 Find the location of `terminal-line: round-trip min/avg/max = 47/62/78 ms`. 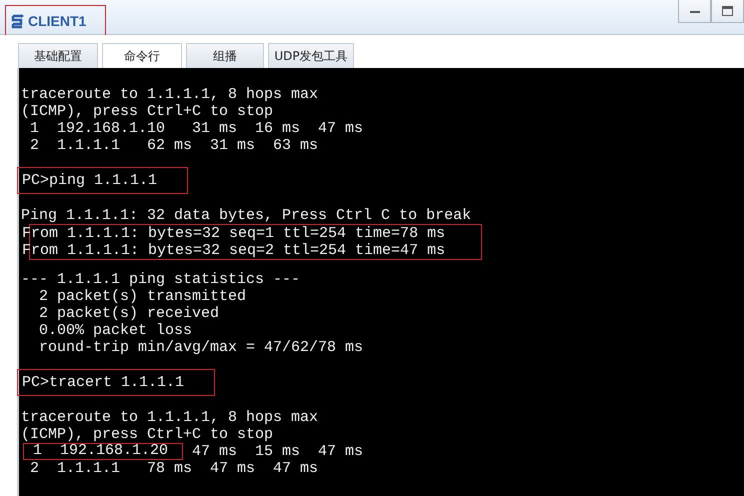

terminal-line: round-trip min/avg/max = 47/62/78 ms is located at coordinates (201, 347).